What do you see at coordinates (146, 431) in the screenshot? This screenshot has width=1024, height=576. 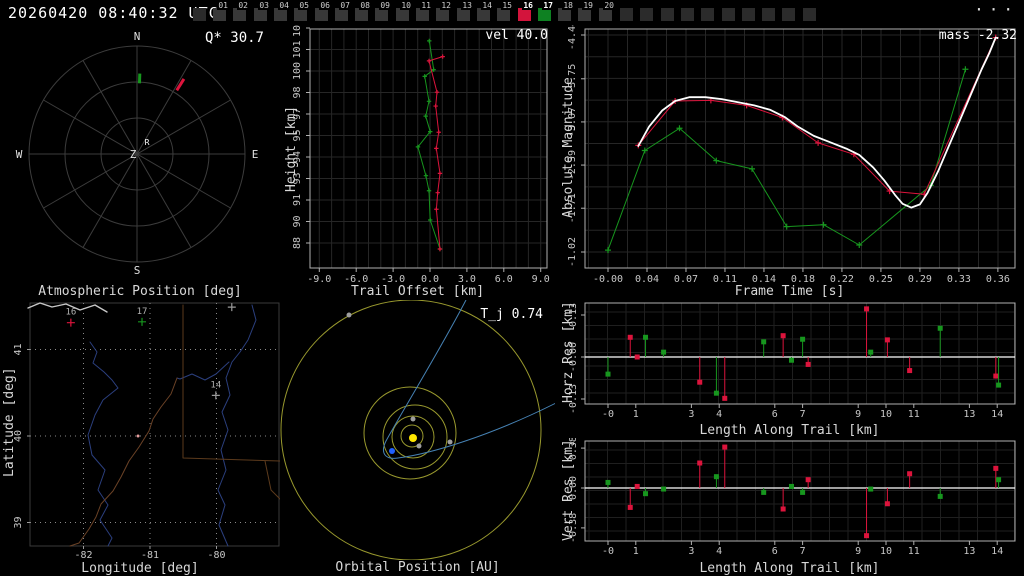 I see `ground-track-map-plot: -82 -81 -8041403916 1714` at bounding box center [146, 431].